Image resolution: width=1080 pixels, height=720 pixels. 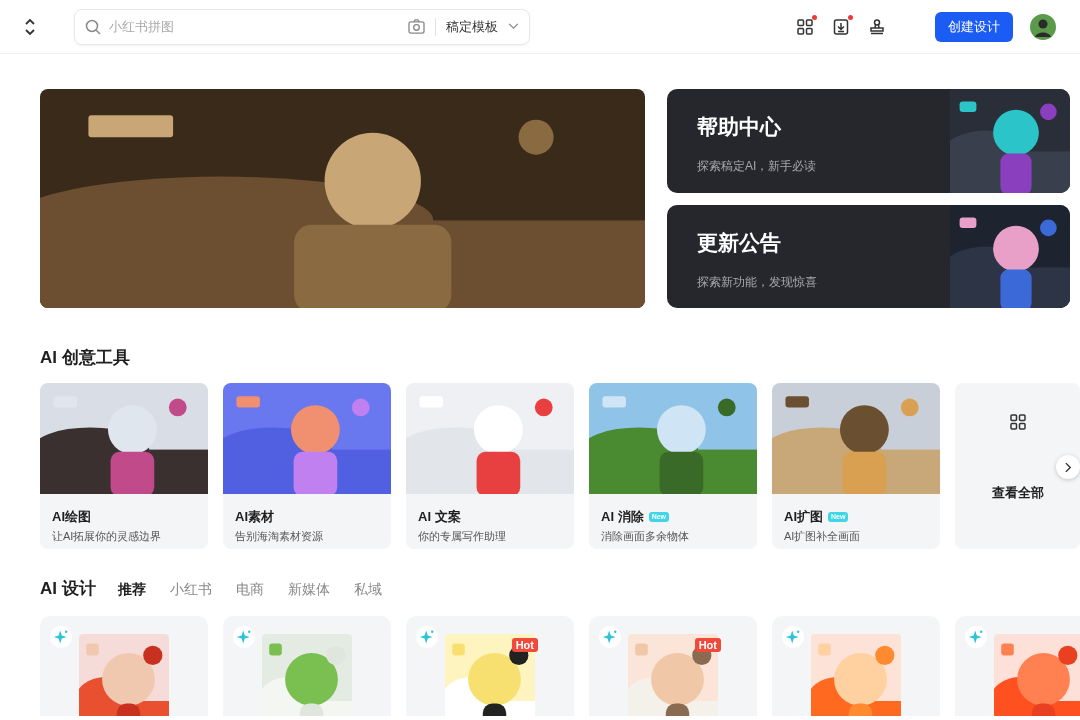 I want to click on grid-icon, so click(x=1017, y=422).